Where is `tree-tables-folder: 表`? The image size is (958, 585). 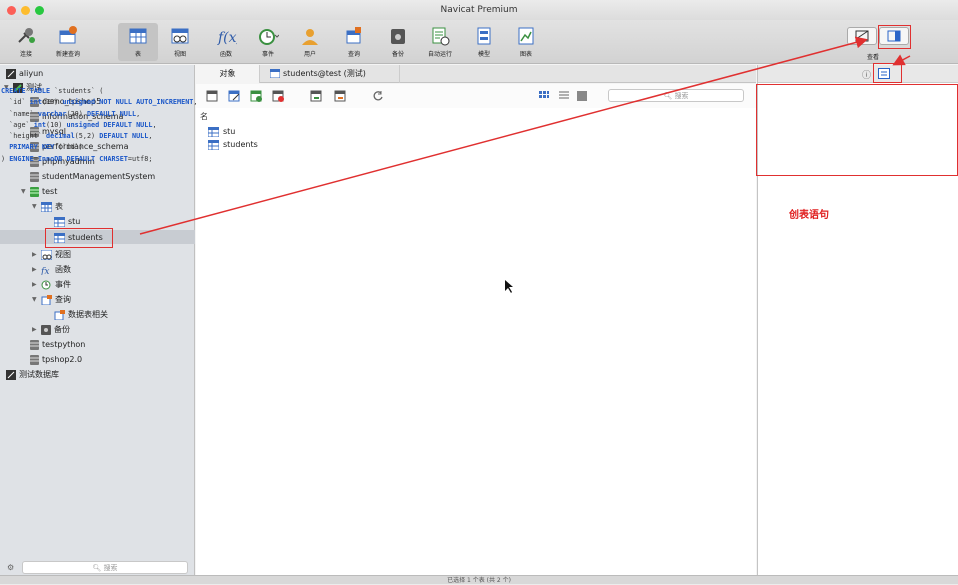
tree-tables-folder: 表 is located at coordinates (52, 206).